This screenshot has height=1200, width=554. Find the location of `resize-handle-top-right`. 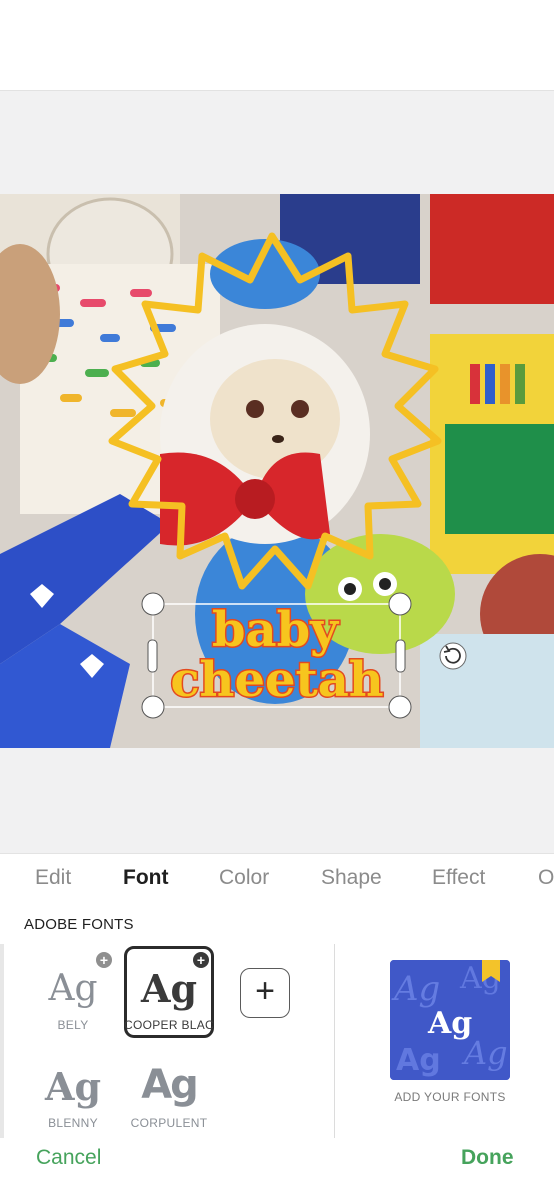

resize-handle-top-right is located at coordinates (400, 604).